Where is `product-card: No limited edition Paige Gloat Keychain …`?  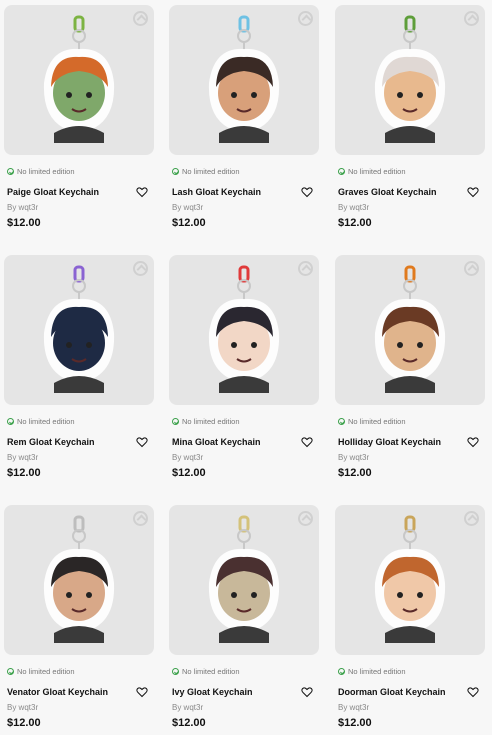
product-card: No limited edition Paige Gloat Keychain … is located at coordinates (79, 120).